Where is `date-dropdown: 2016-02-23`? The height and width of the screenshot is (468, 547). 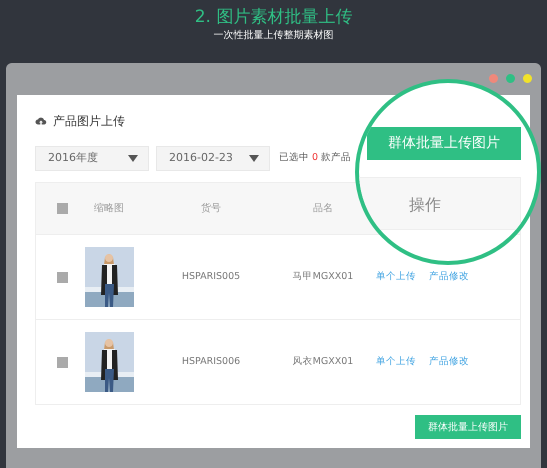 date-dropdown: 2016-02-23 is located at coordinates (213, 158).